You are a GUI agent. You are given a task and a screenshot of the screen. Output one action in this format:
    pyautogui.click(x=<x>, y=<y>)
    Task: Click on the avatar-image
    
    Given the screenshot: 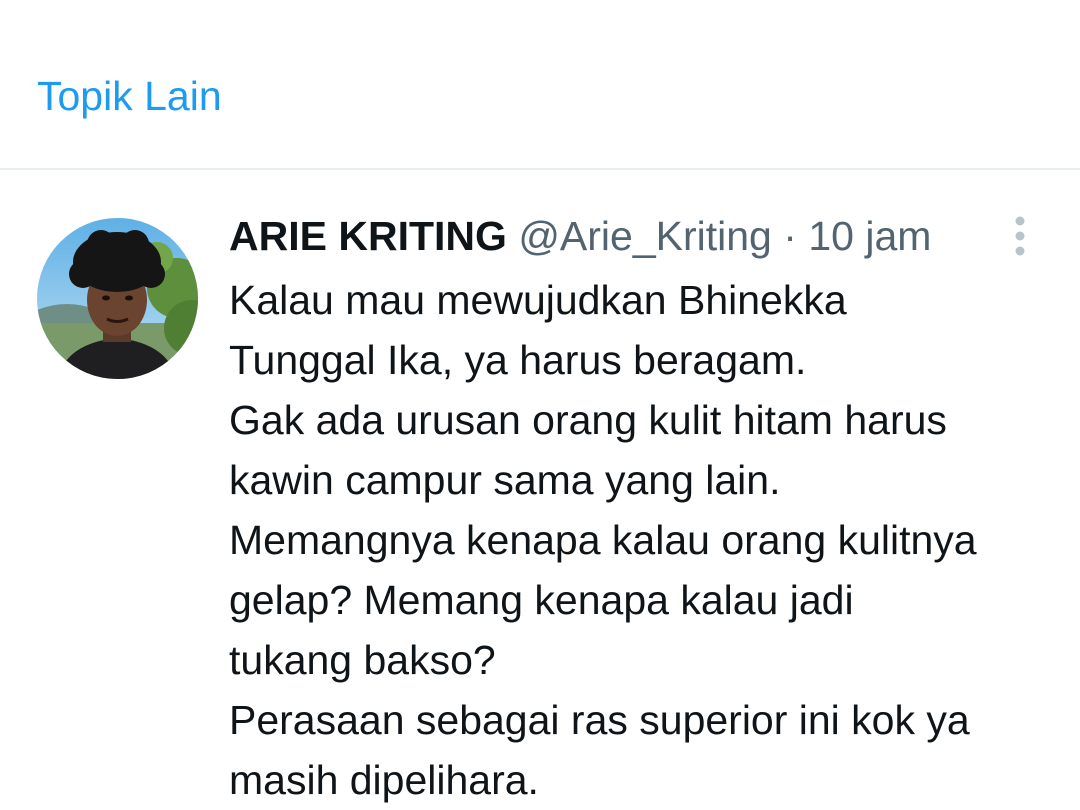 What is the action you would take?
    pyautogui.click(x=117, y=298)
    